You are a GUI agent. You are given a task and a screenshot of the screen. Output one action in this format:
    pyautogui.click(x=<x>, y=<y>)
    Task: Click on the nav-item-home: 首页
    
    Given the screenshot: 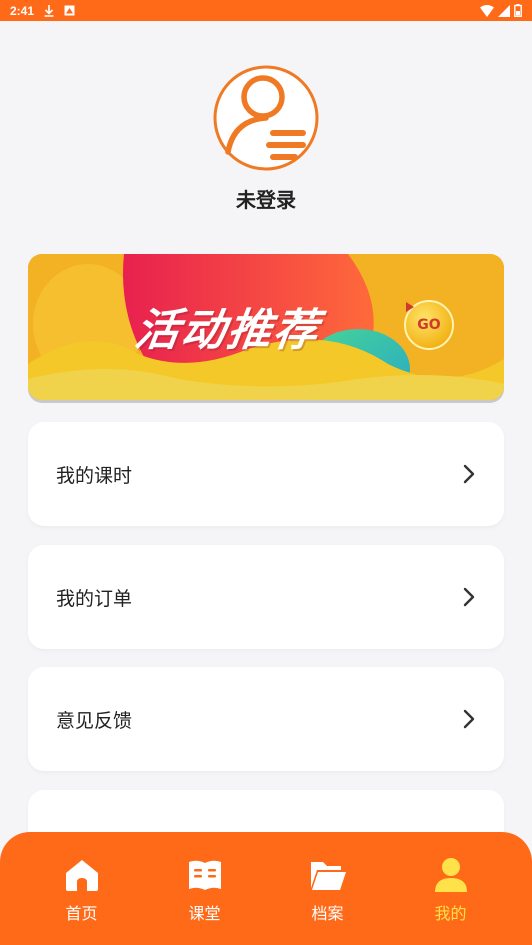 What is the action you would take?
    pyautogui.click(x=82, y=888)
    